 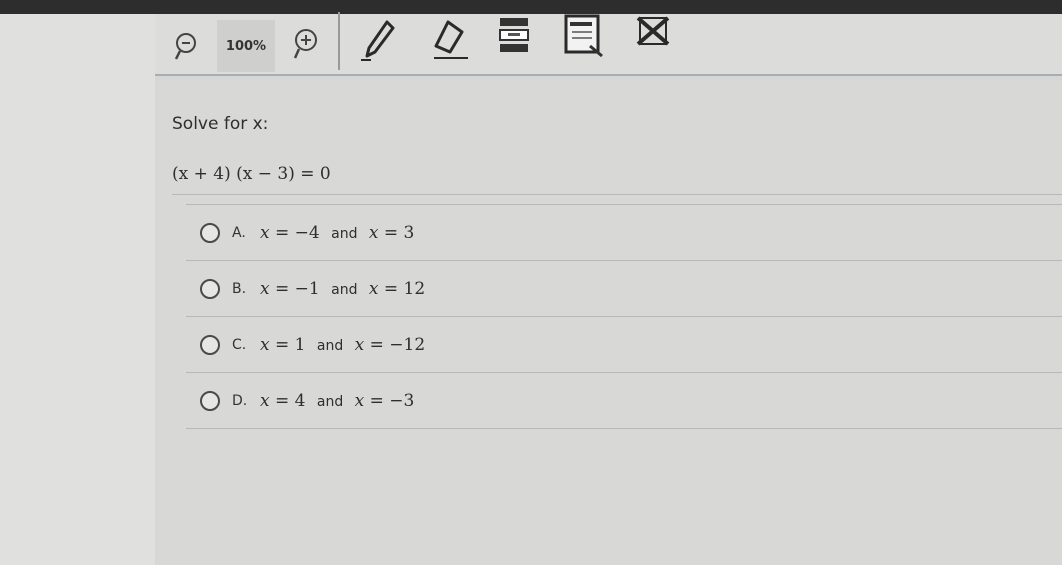 I want to click on eraser-button, so click(x=449, y=40).